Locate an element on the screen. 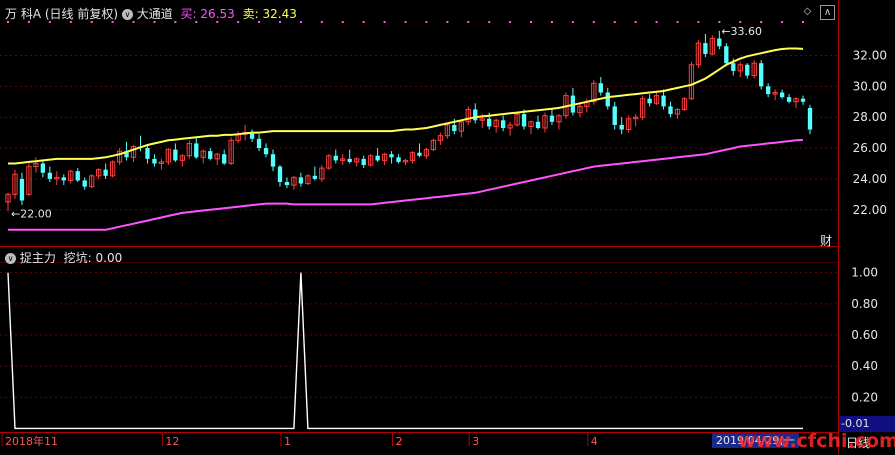  buy-value: 26.53 is located at coordinates (217, 14).